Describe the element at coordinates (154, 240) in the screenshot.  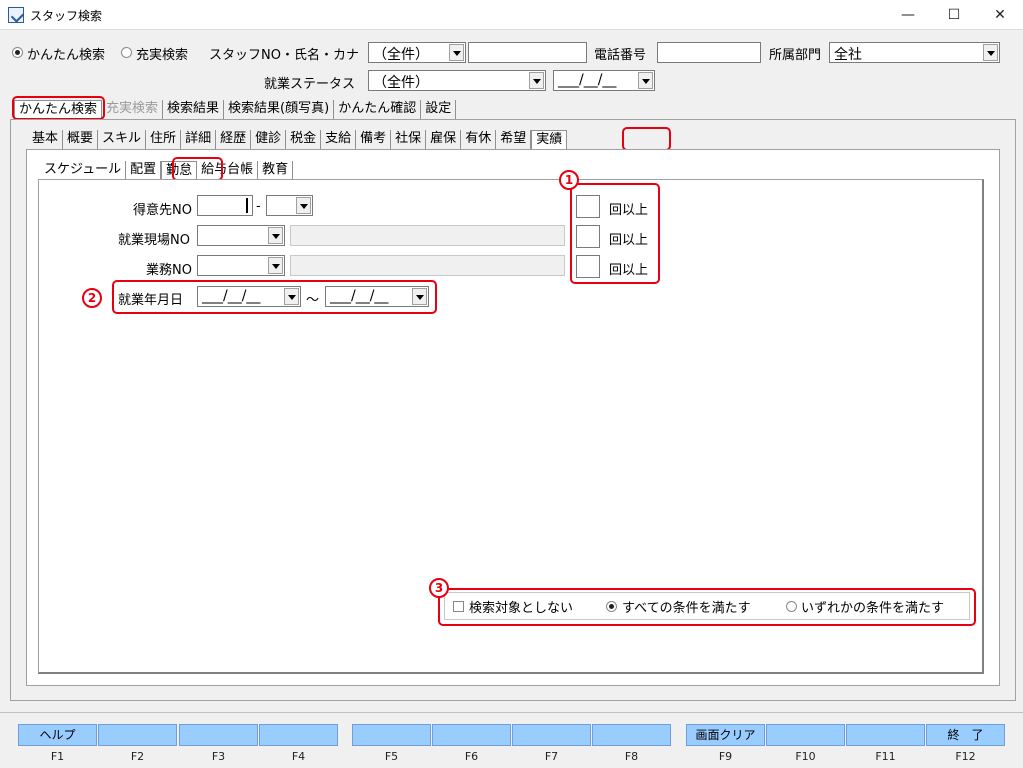
I see `site-label: 就業現場NO` at that location.